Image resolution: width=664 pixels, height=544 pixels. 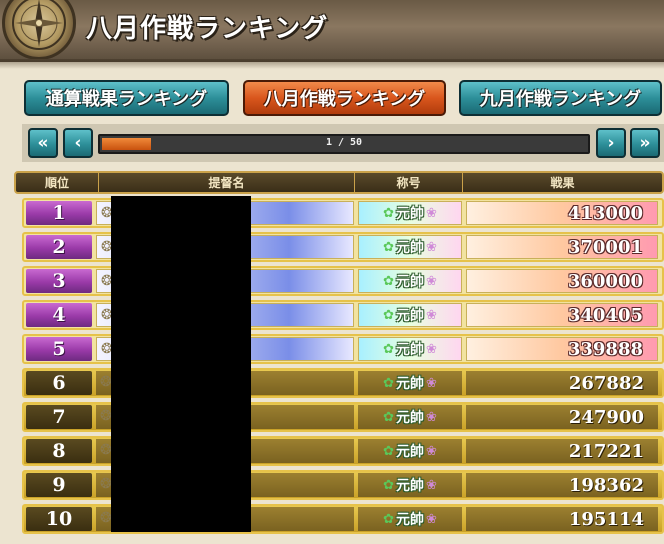 I want to click on tab-september-ranking: 九月作戦ランキング, so click(x=560, y=98).